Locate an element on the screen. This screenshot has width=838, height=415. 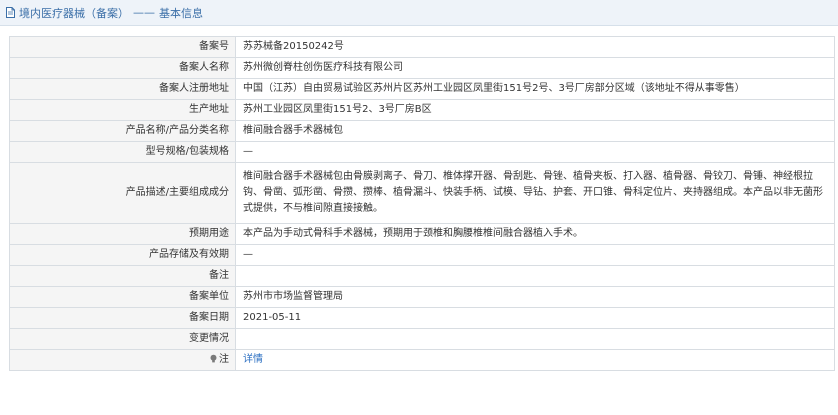
row-label: 备案单位 is located at coordinates (122, 297).